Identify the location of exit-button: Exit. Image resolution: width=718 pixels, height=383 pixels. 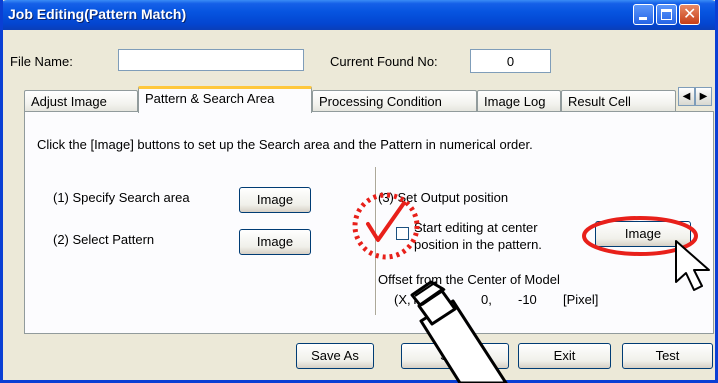
(564, 356).